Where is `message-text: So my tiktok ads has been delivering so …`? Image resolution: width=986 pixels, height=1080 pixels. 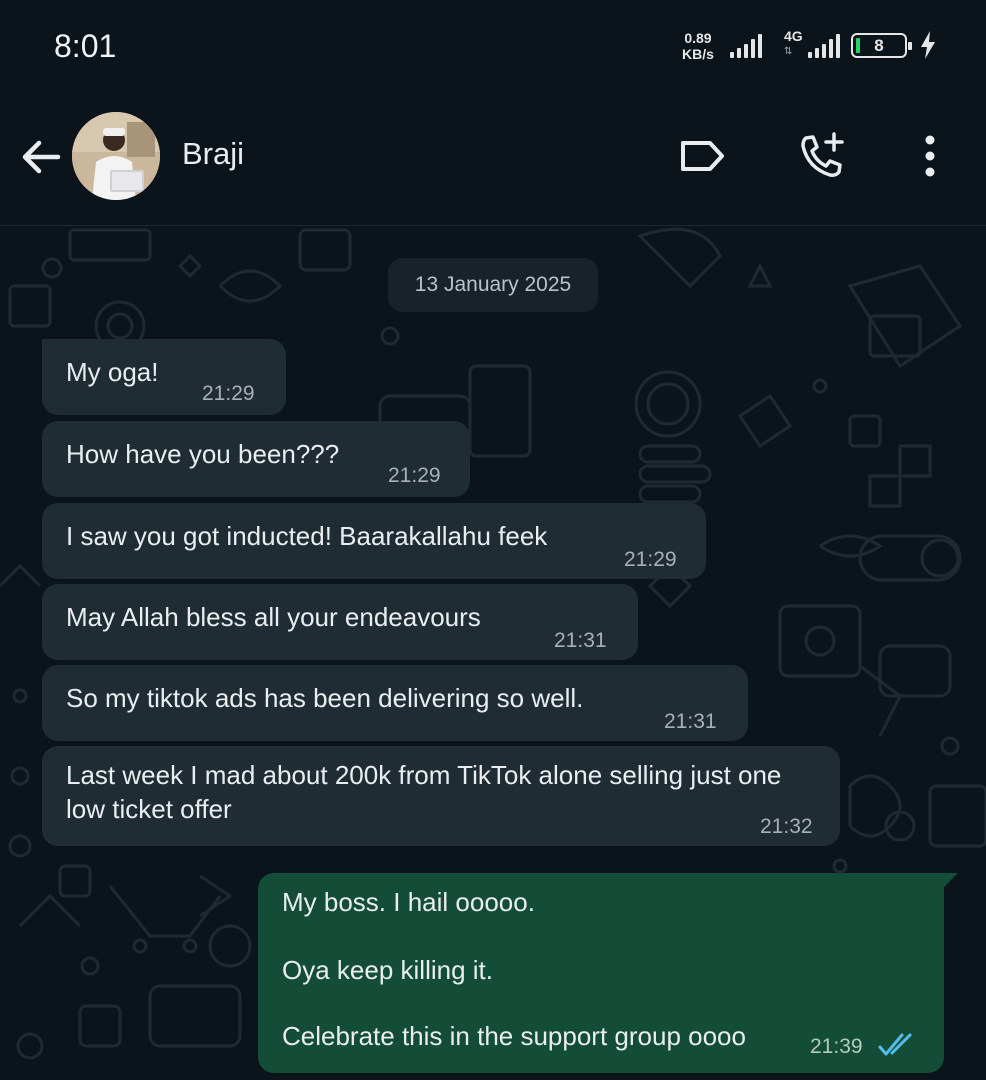 message-text: So my tiktok ads has been delivering so … is located at coordinates (325, 698).